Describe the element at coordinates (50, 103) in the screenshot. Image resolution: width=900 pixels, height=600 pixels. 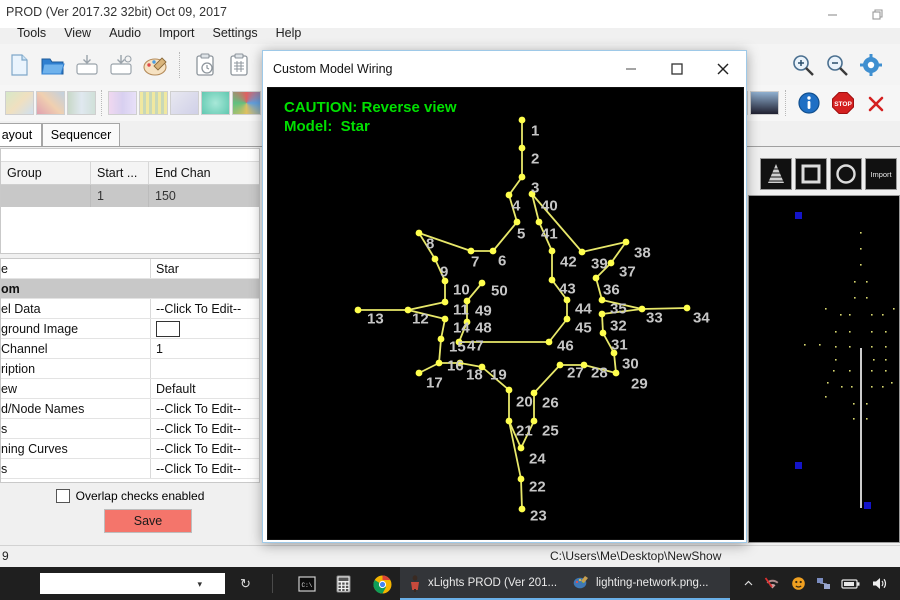
I see `effect-icon-butterfly` at that location.